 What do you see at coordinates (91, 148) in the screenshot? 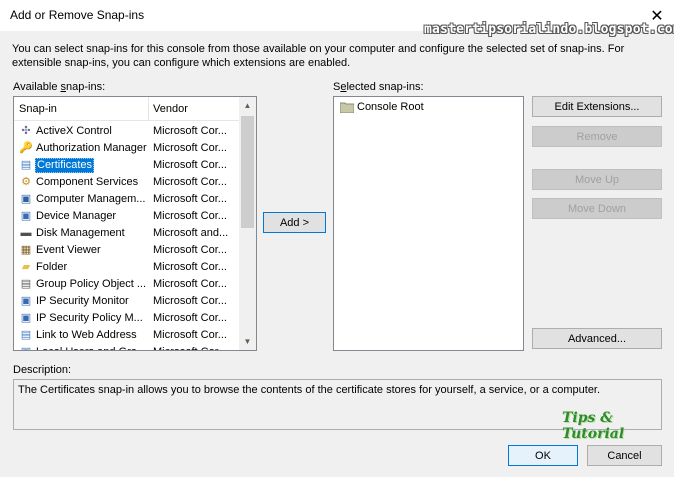
I see `snapin-name: Authorization Manager` at bounding box center [91, 148].